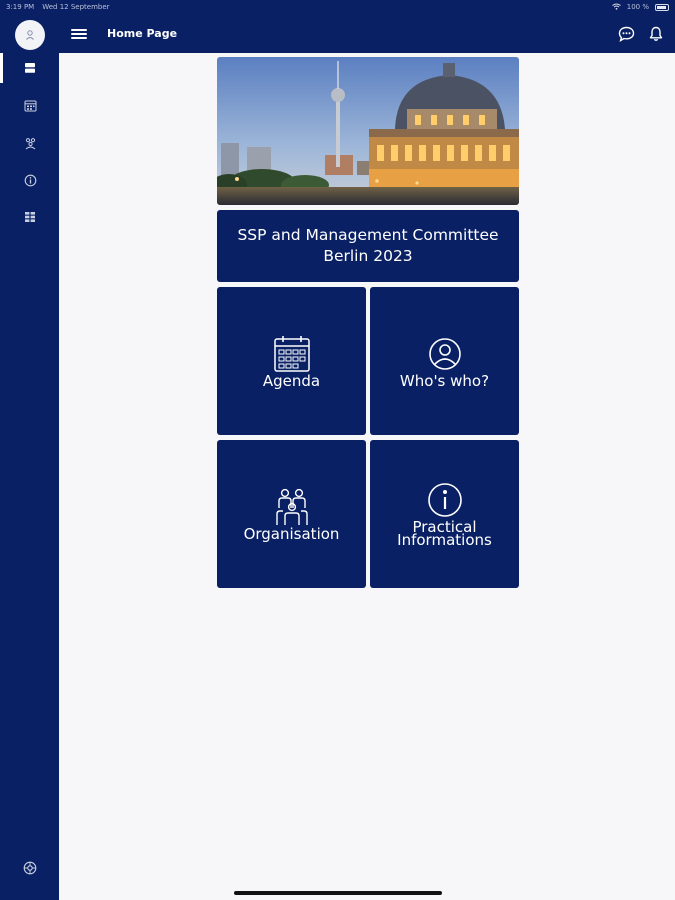 This screenshot has width=675, height=900. I want to click on organisation-label: Organisation, so click(291, 533).